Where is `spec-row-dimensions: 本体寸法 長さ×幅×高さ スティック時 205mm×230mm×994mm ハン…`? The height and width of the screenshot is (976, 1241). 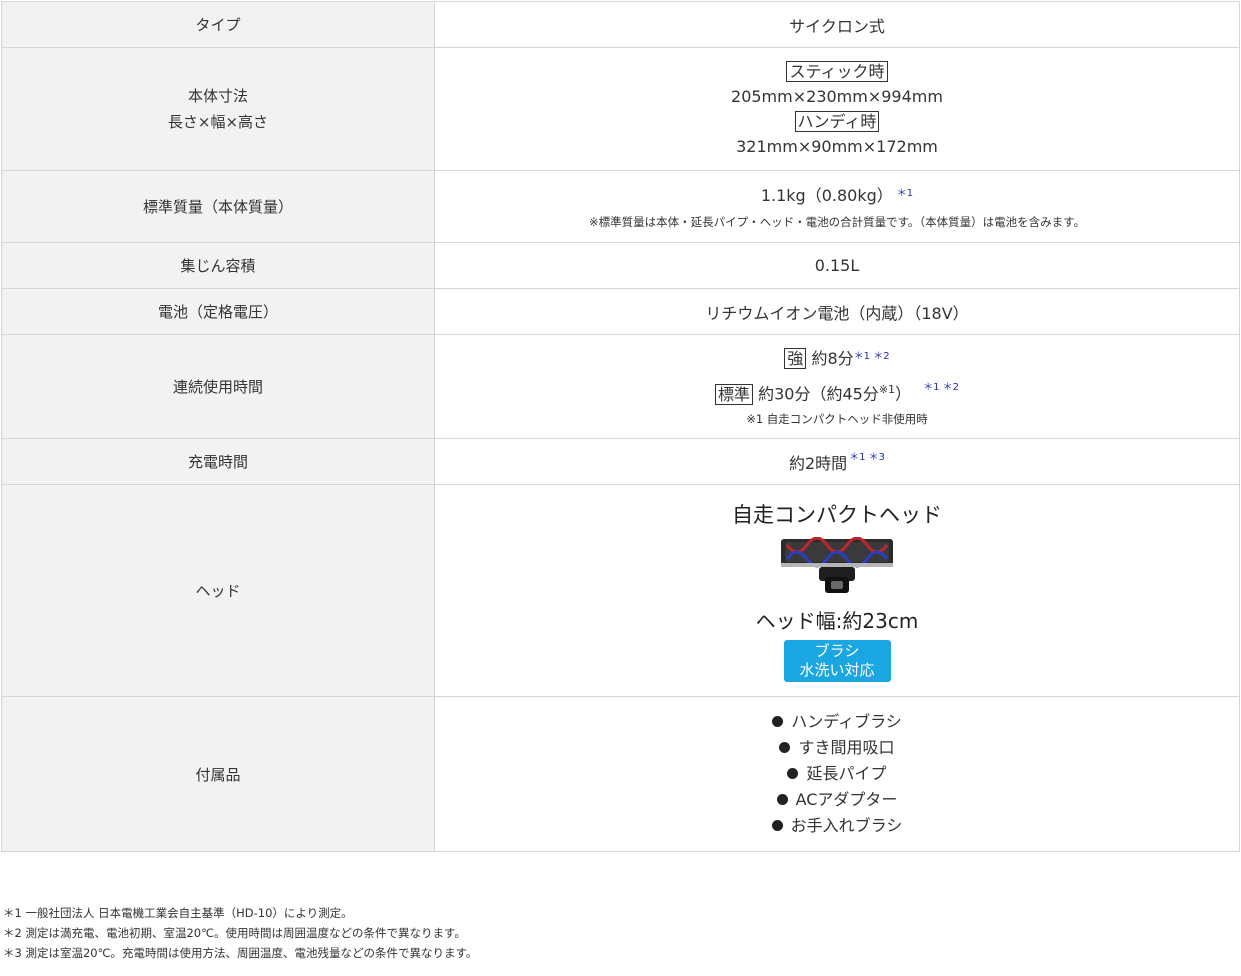 spec-row-dimensions: 本体寸法 長さ×幅×高さ スティック時 205mm×230mm×994mm ハン… is located at coordinates (620, 109).